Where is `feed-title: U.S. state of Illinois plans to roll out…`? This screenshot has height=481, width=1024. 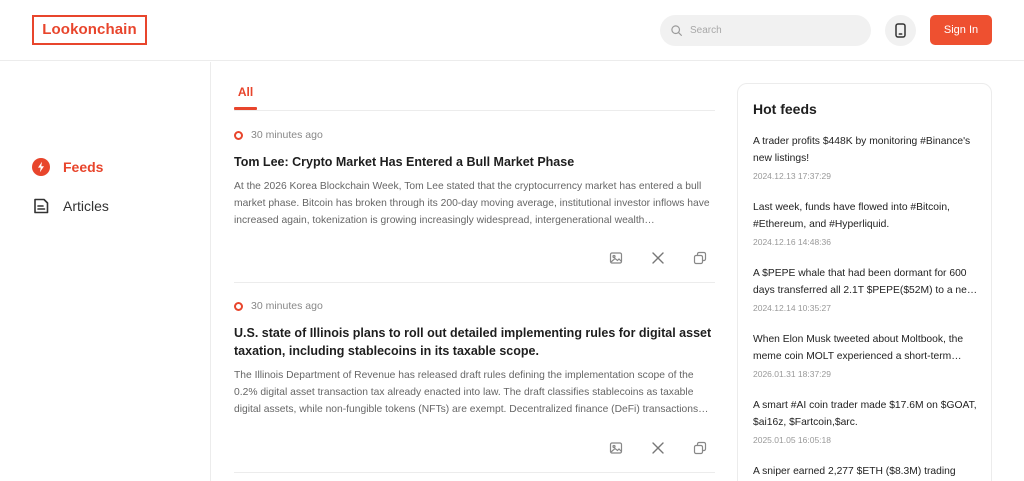 feed-title: U.S. state of Illinois plans to roll out… is located at coordinates (474, 342).